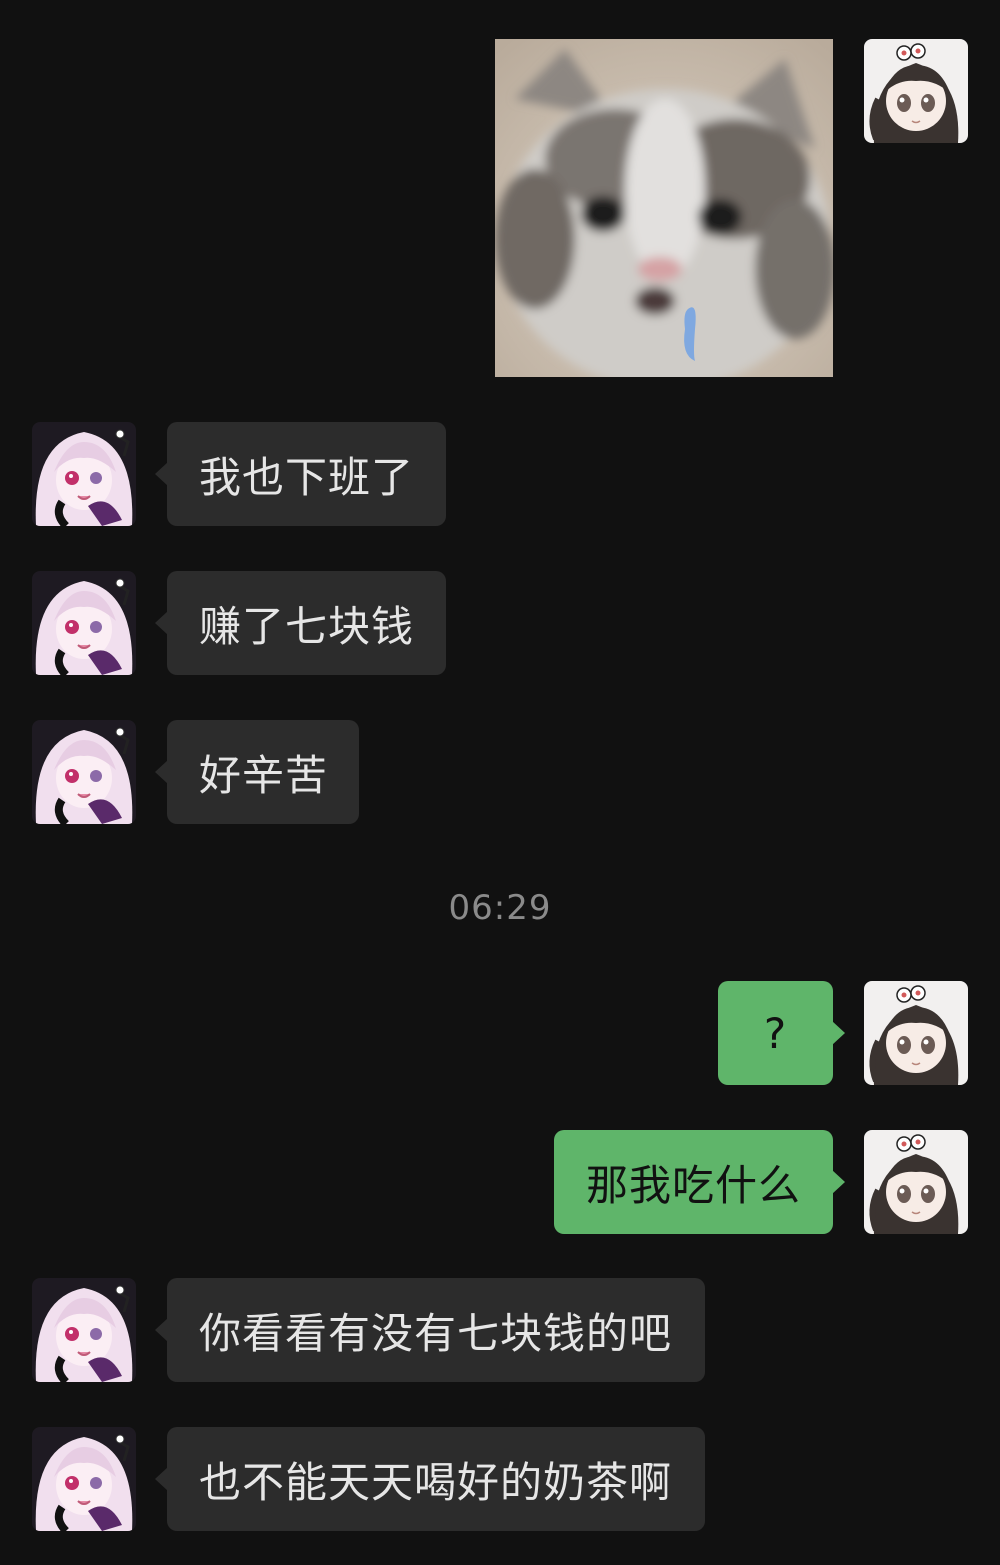 This screenshot has height=1565, width=1000. What do you see at coordinates (699, 1182) in the screenshot?
I see `outgoing-message-bubble: 那我吃什么` at bounding box center [699, 1182].